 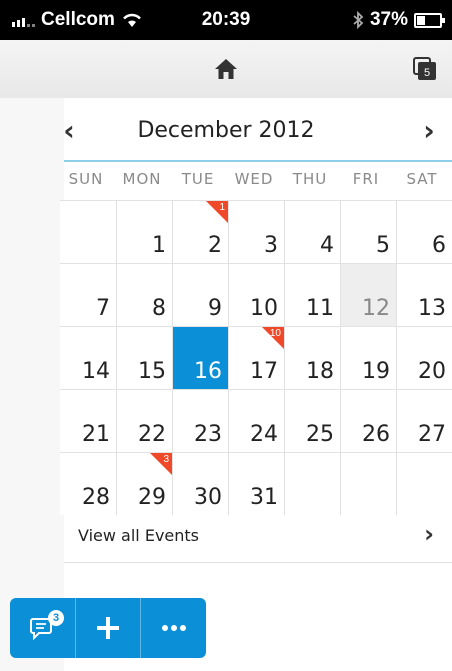 I want to click on status-right: 37%, so click(x=398, y=20).